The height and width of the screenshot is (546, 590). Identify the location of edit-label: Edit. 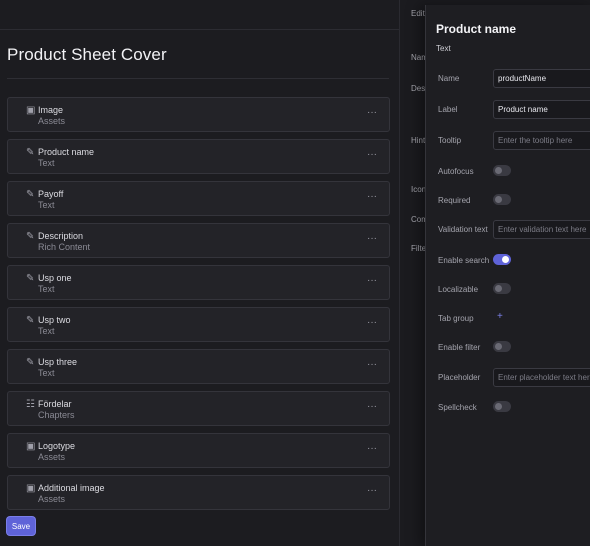
(418, 13).